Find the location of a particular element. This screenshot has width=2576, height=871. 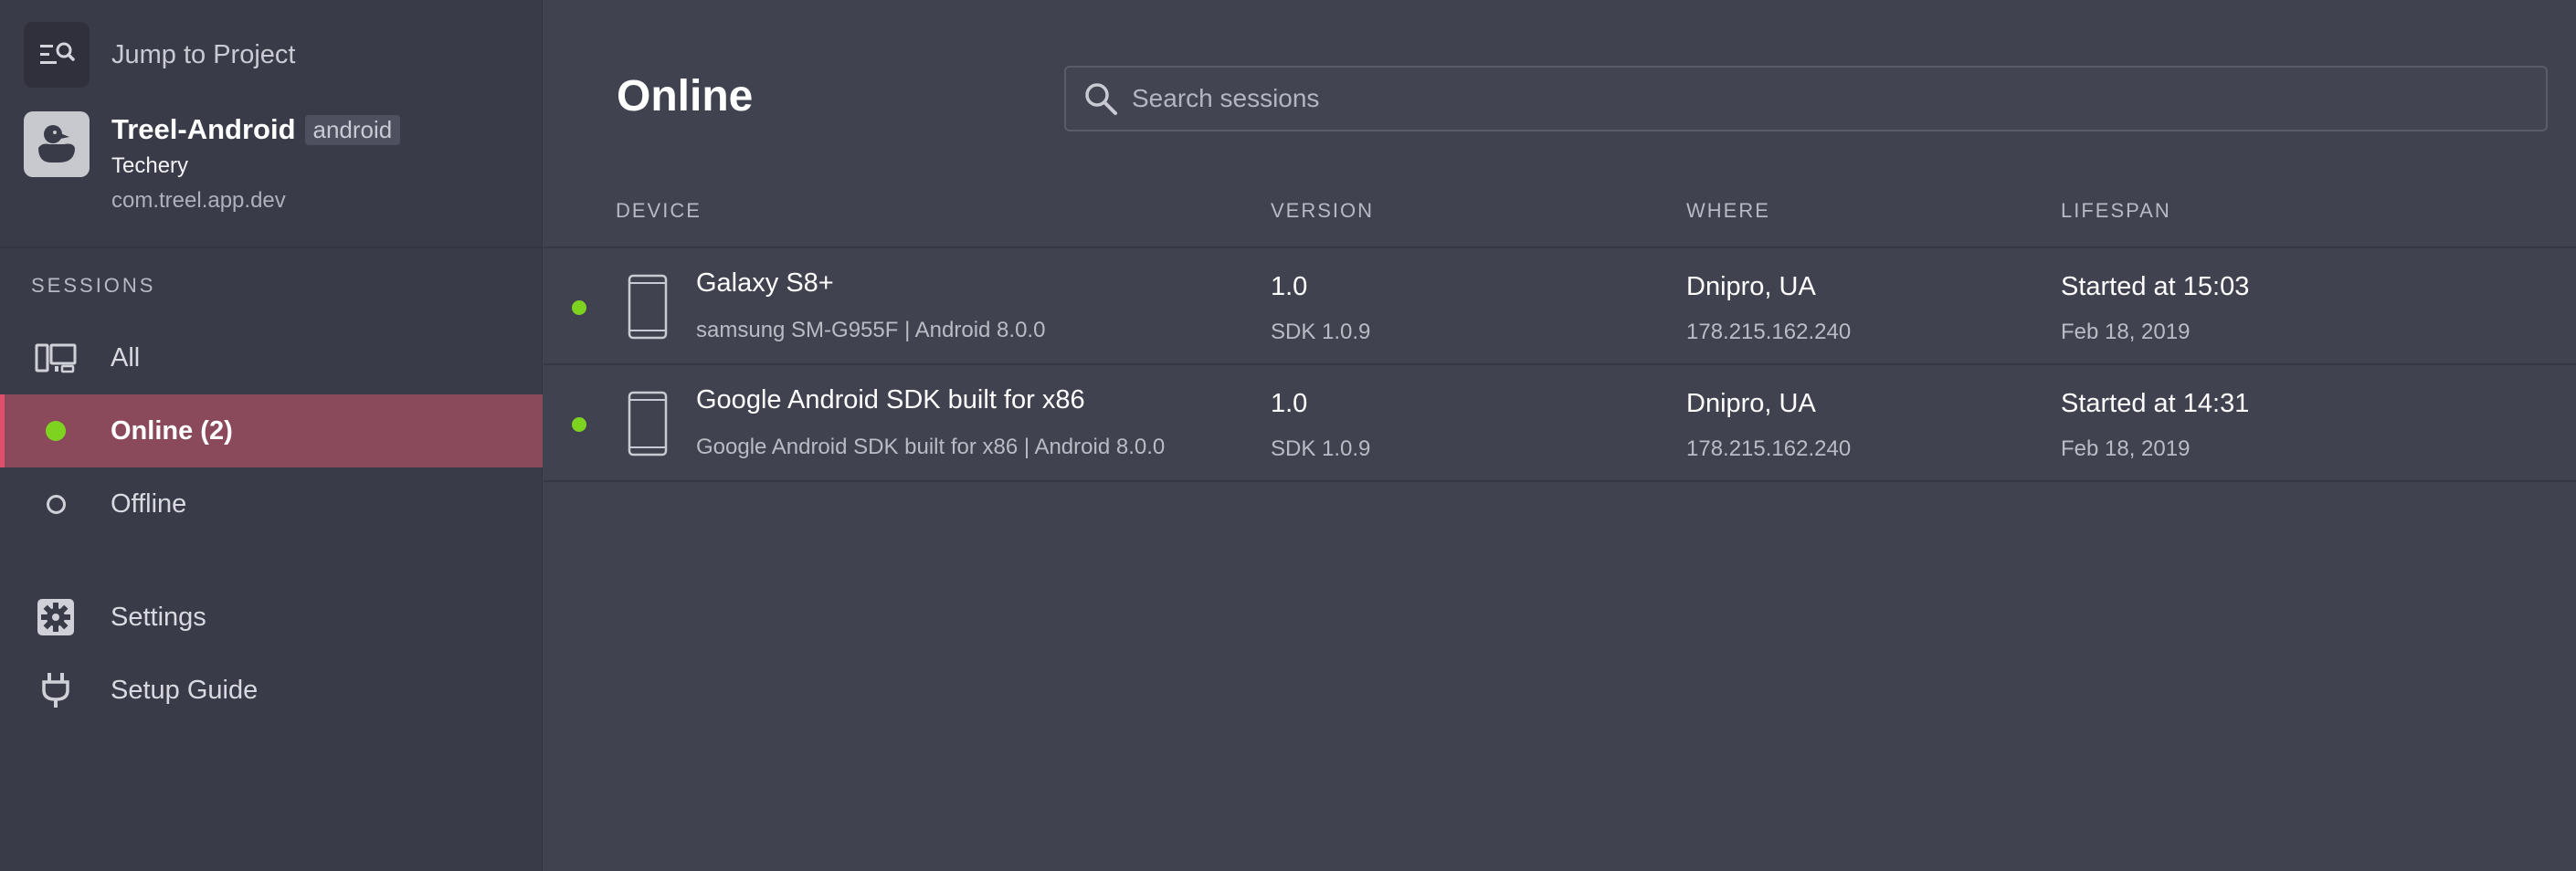

sidebar-item-label: Settings is located at coordinates (158, 617).